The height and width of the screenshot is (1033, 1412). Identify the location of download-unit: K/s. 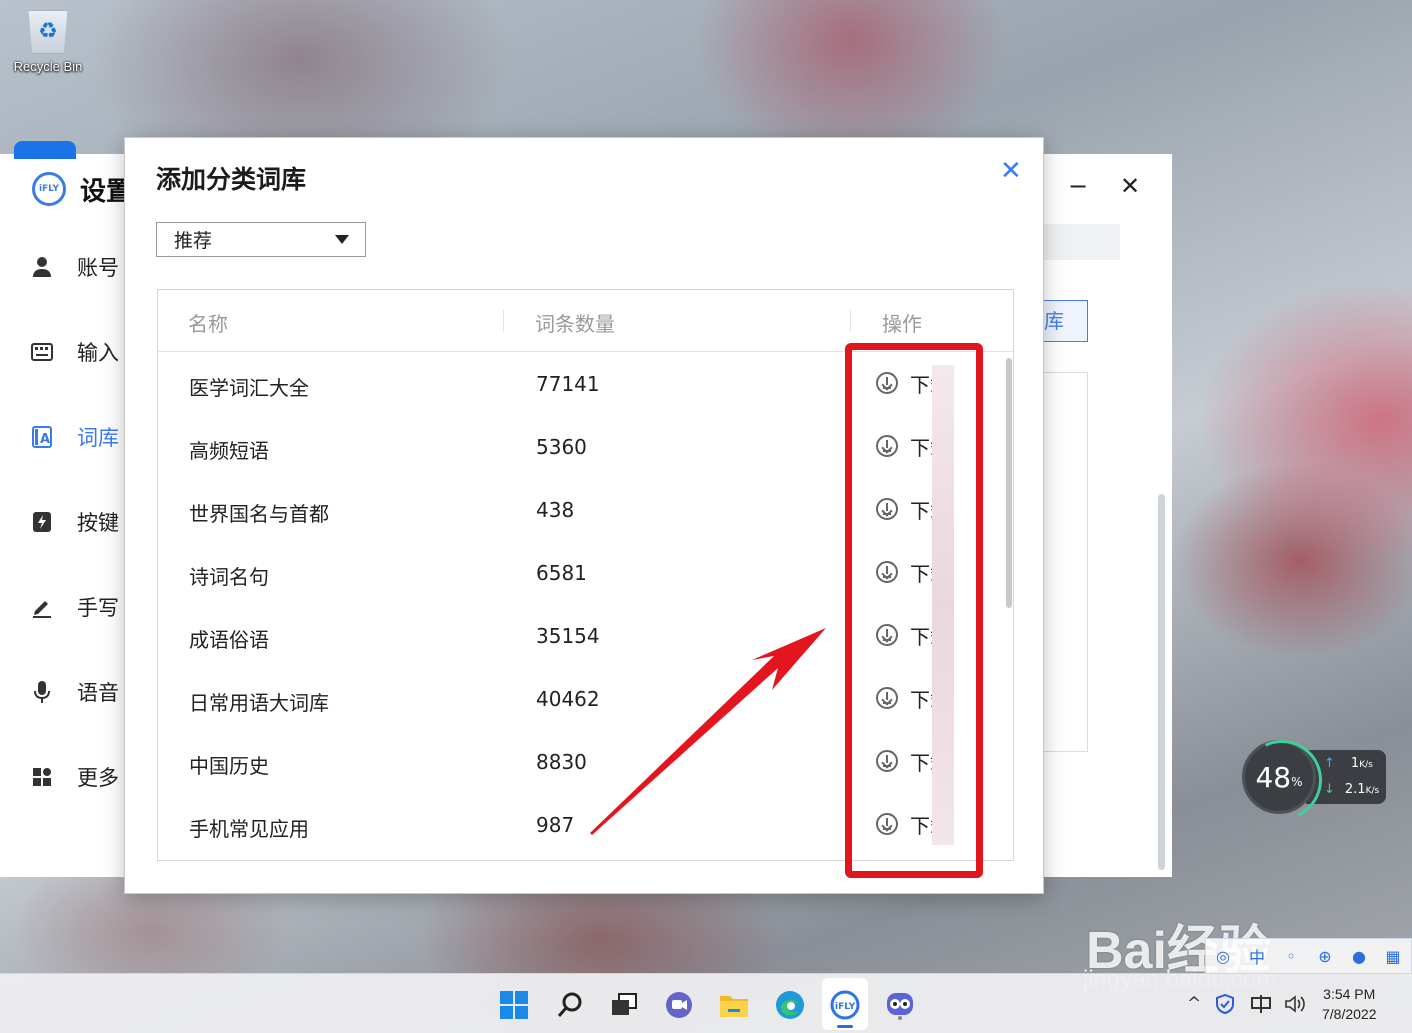
(1372, 791).